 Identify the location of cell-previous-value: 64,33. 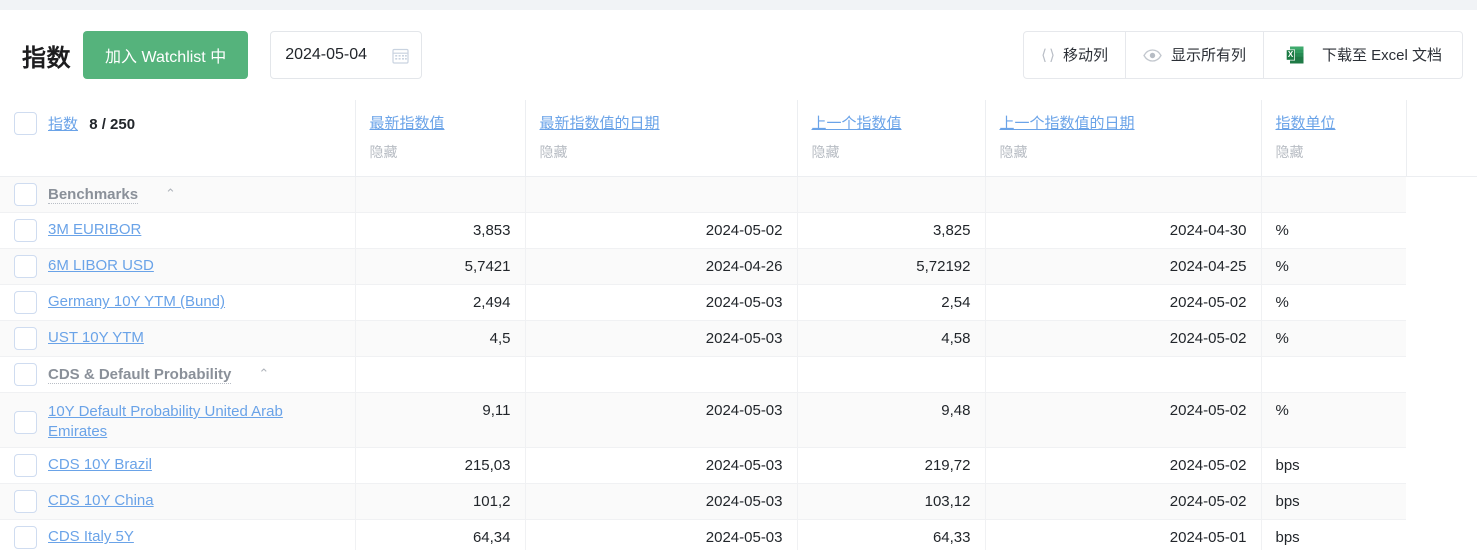
(890, 534).